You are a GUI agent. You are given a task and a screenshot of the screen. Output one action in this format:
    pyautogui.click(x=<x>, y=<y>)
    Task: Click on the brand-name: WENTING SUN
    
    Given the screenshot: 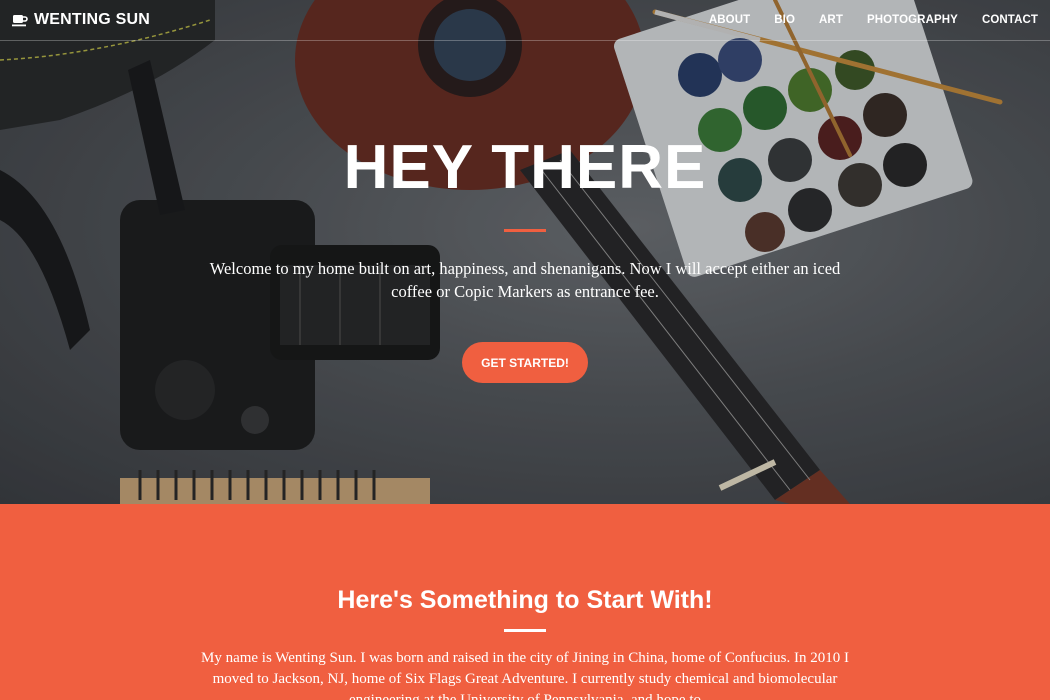 What is the action you would take?
    pyautogui.click(x=92, y=19)
    